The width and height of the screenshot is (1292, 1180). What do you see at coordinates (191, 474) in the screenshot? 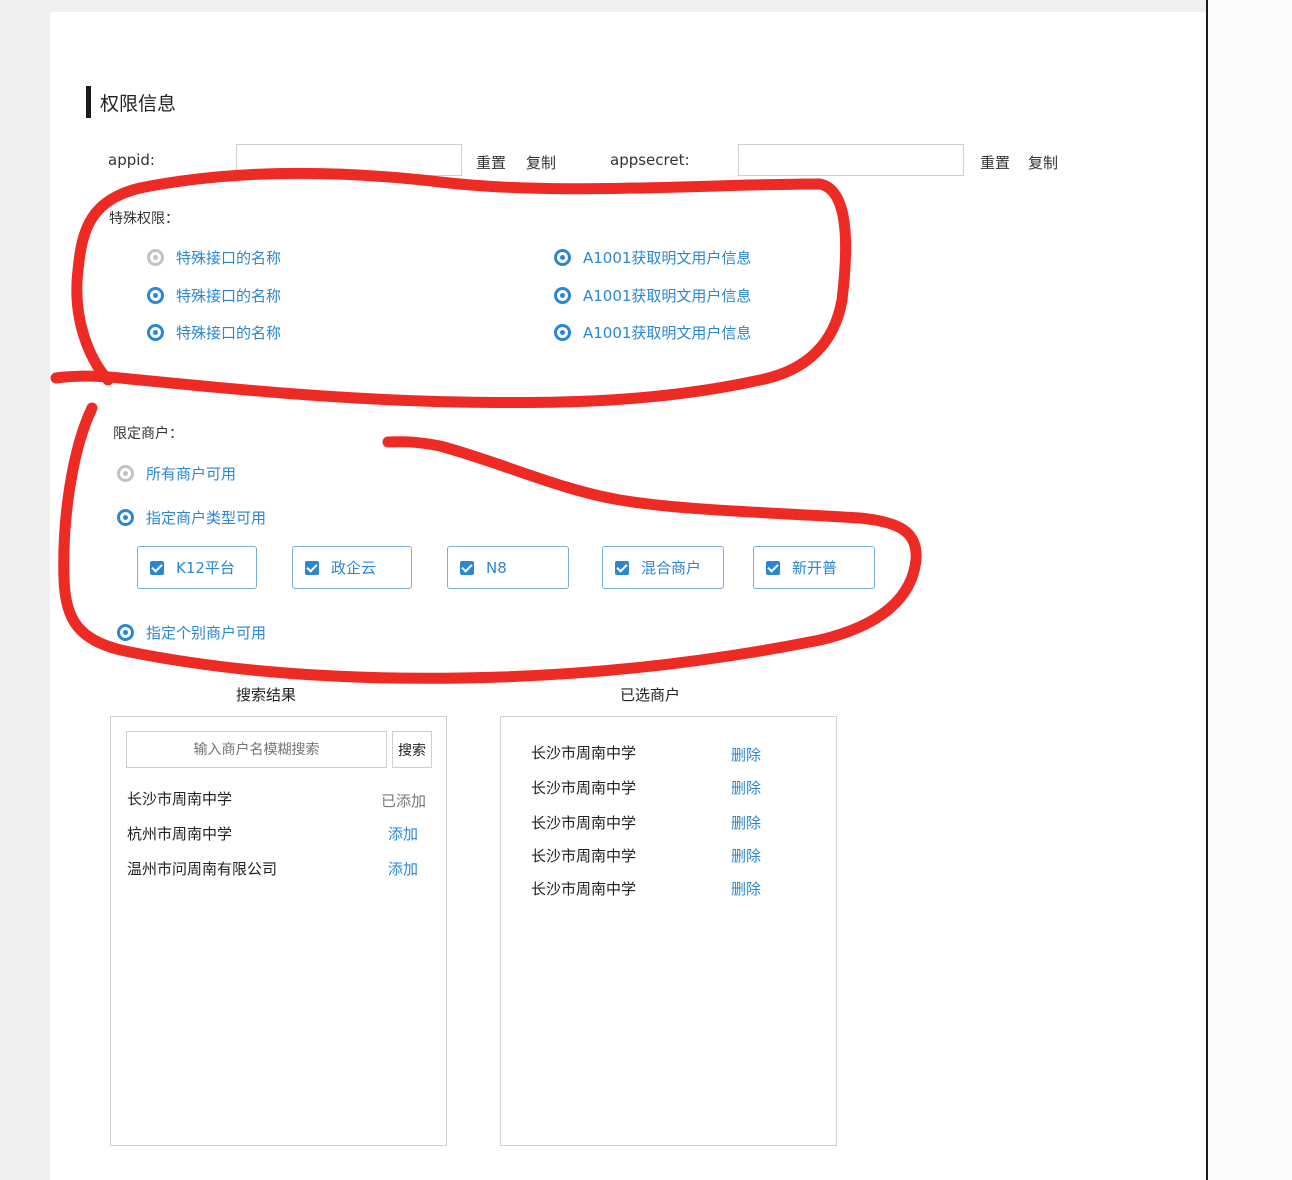
I see `merchant-option-label: 所有商户可用` at bounding box center [191, 474].